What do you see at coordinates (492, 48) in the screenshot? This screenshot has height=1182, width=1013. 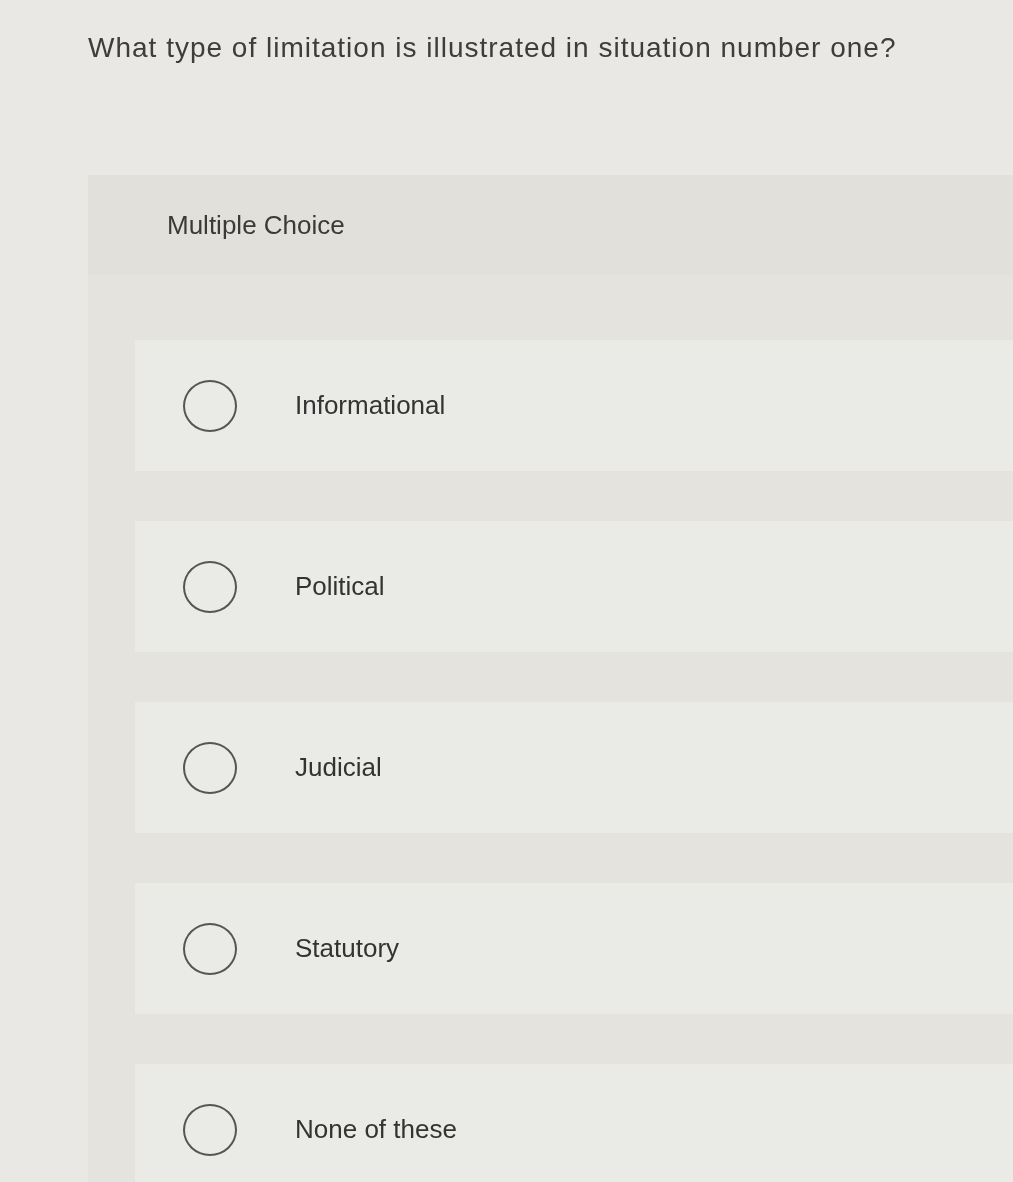 I see `question-text: What type of limitation is illustrated in situation number one?` at bounding box center [492, 48].